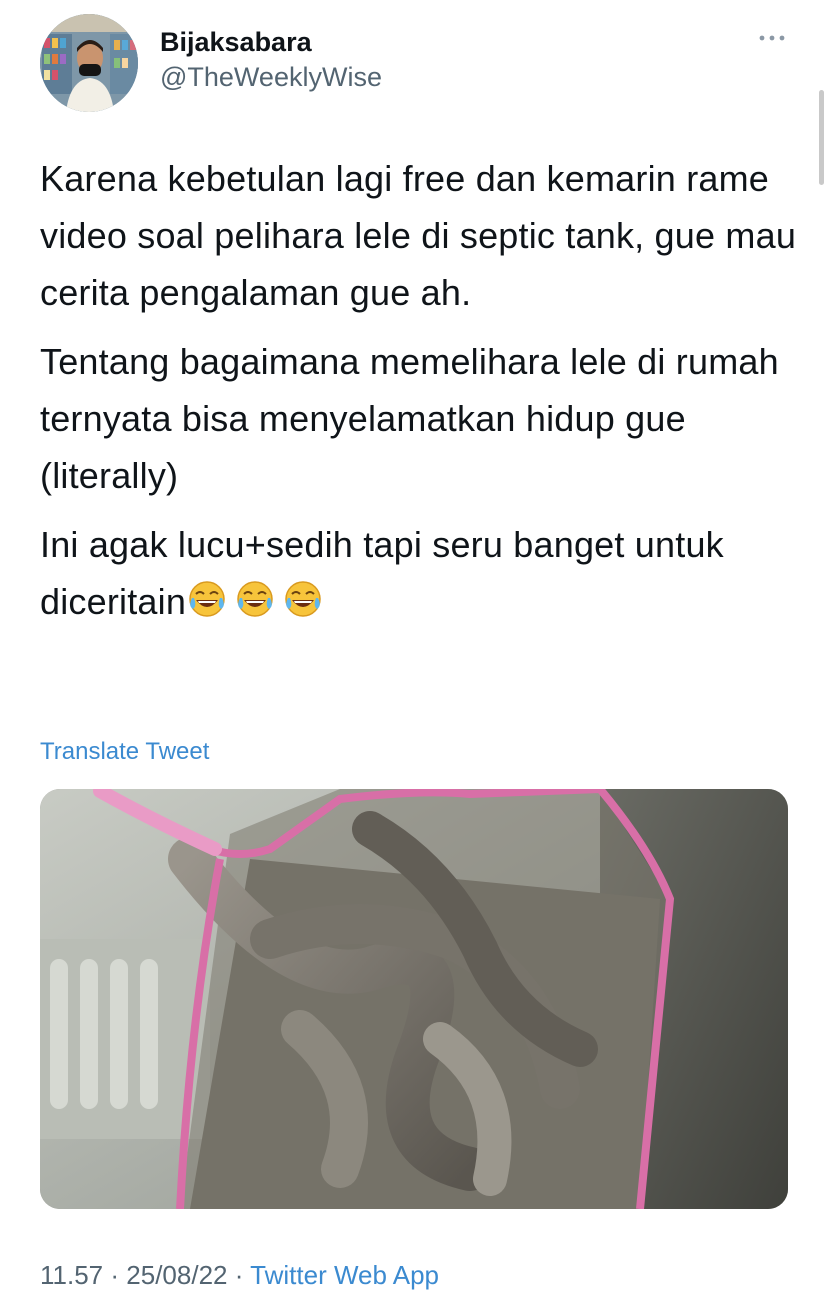 This screenshot has width=828, height=1310. Describe the element at coordinates (271, 77) in the screenshot. I see `user-handle: @TheWeeklyWise` at that location.